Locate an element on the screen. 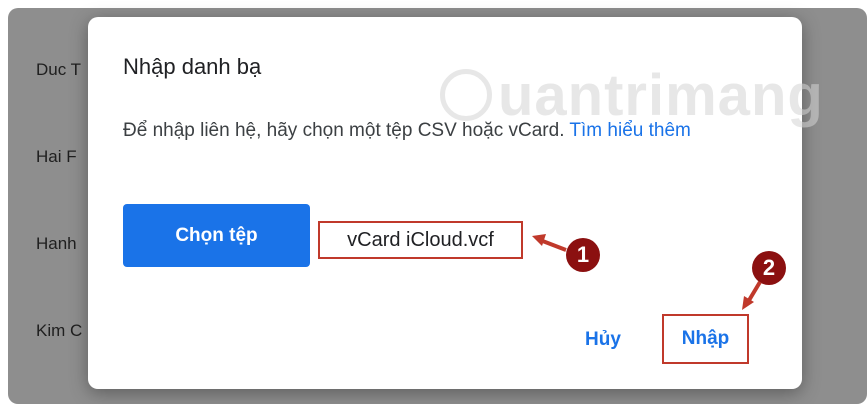 This screenshot has height=404, width=867. watermark-logo: uantrimang is located at coordinates (640, 95).